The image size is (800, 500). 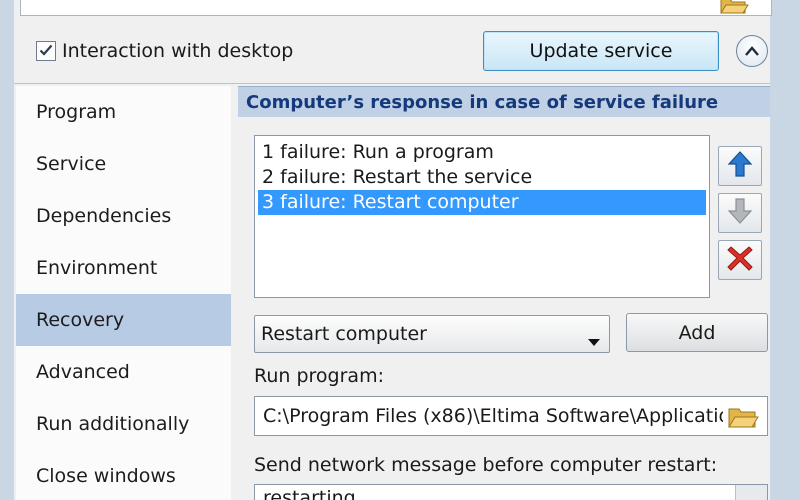 What do you see at coordinates (104, 216) in the screenshot?
I see `sidebar-item-label: Dependencies` at bounding box center [104, 216].